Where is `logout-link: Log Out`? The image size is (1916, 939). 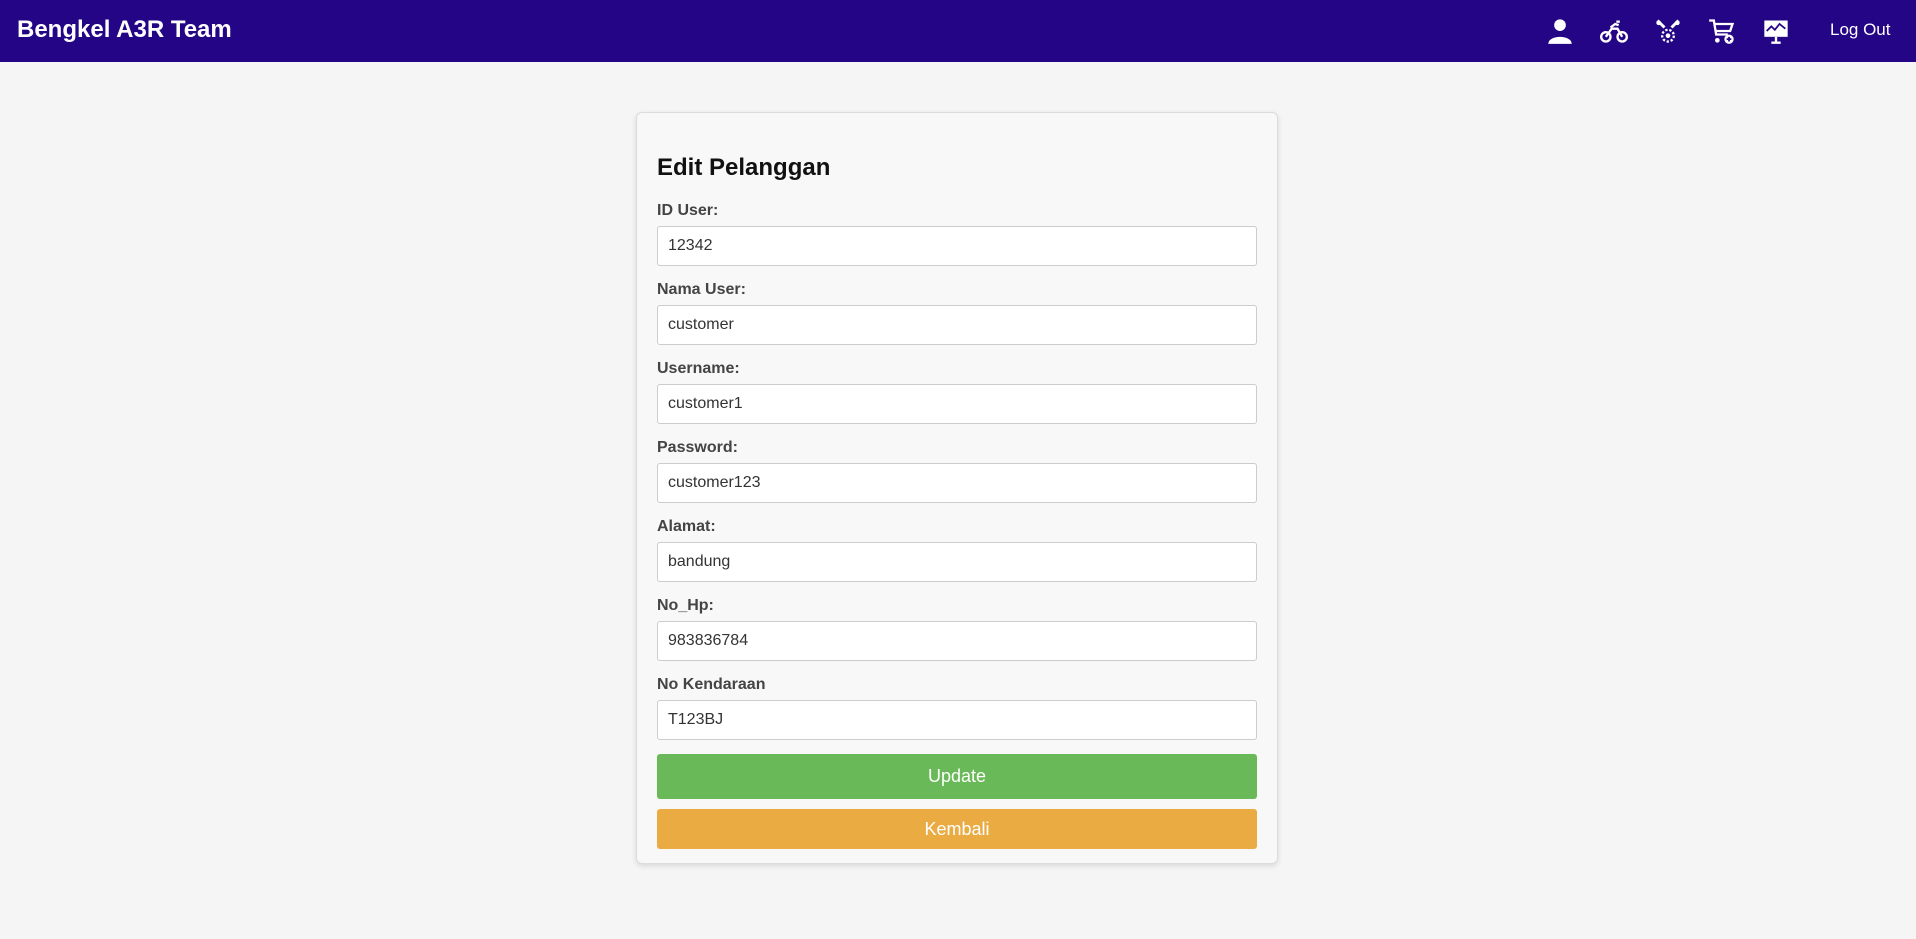
logout-link: Log Out is located at coordinates (1860, 31).